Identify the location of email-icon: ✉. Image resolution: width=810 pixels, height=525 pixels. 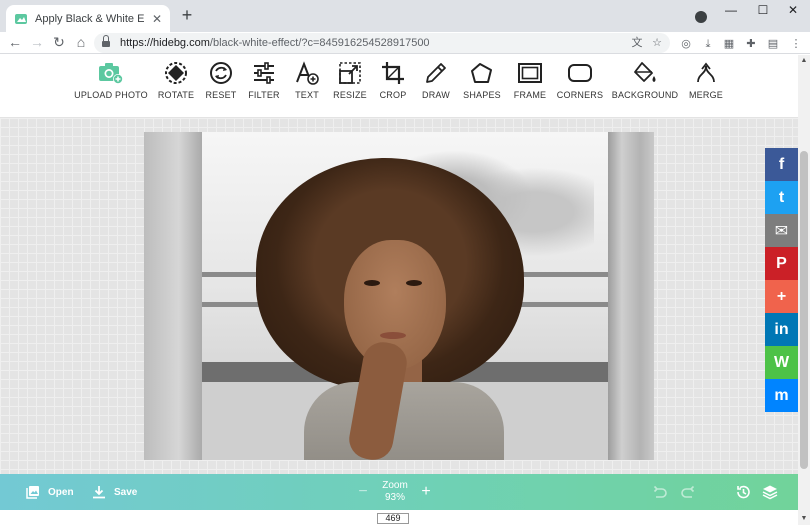
(781, 231).